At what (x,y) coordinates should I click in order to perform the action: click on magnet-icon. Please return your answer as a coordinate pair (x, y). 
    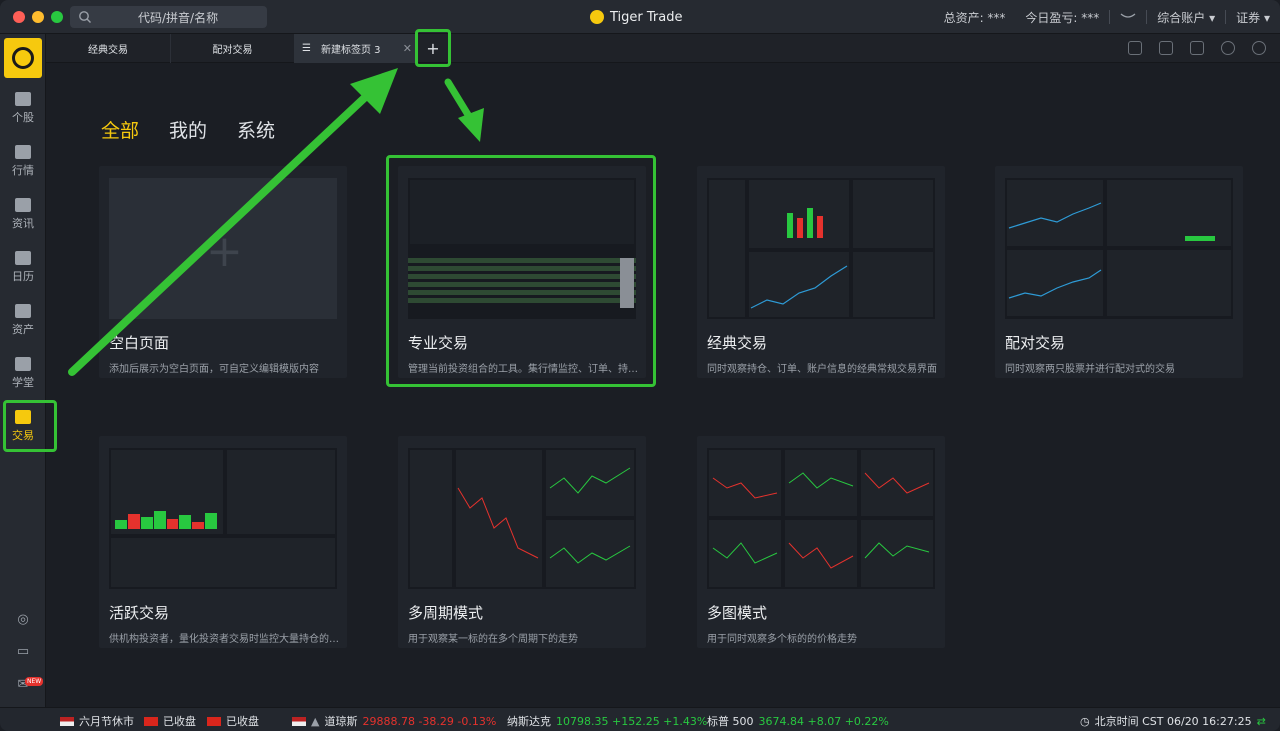
    Looking at the image, I should click on (1166, 48).